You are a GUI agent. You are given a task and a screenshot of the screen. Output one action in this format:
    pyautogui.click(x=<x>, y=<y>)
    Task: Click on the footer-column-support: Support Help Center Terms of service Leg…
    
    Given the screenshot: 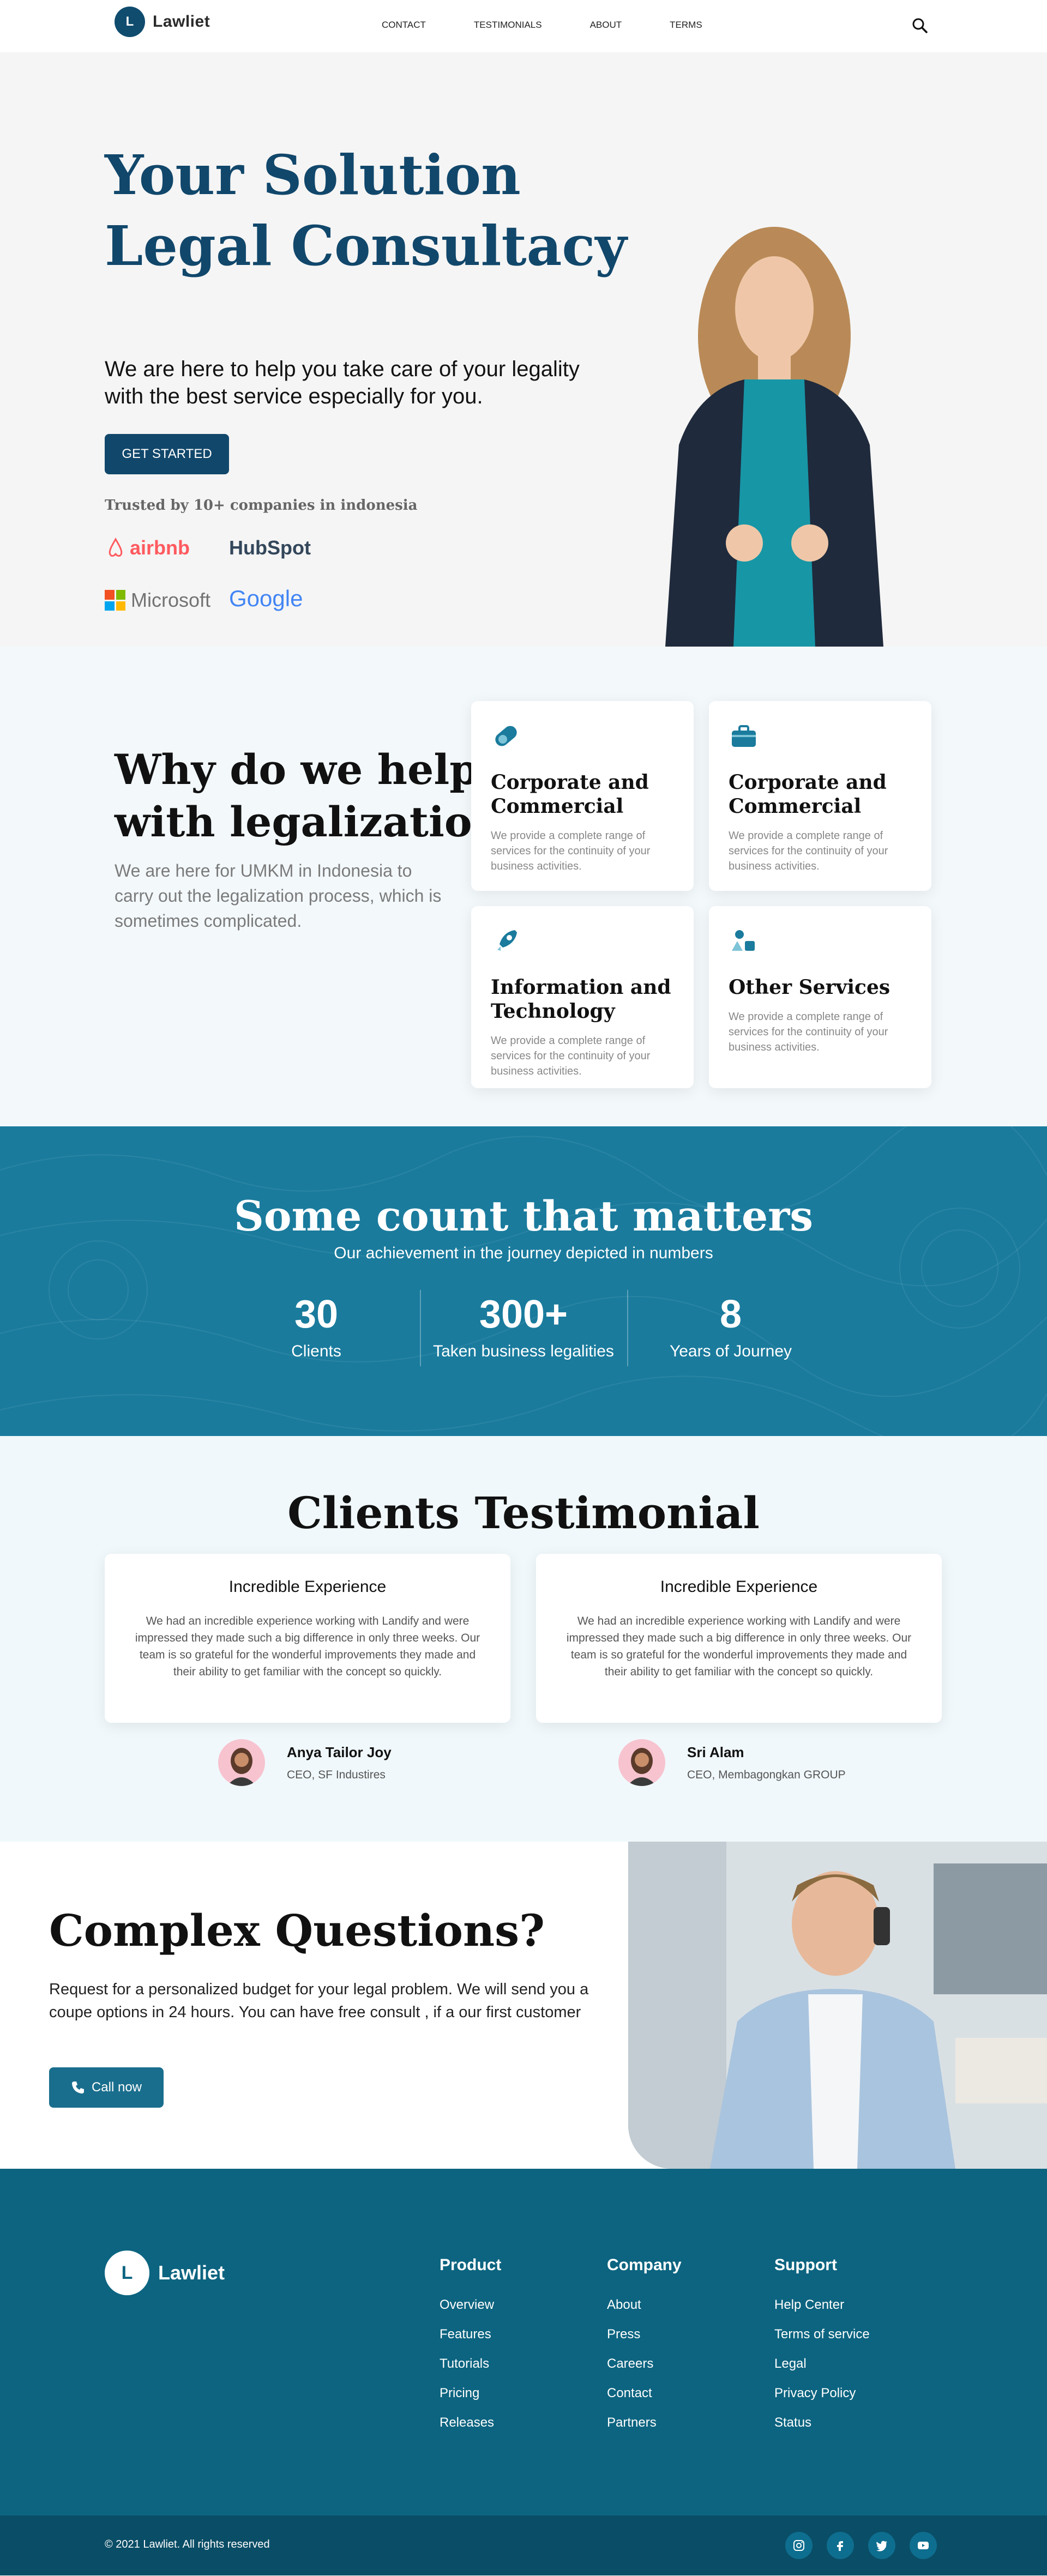 What is the action you would take?
    pyautogui.click(x=822, y=2351)
    